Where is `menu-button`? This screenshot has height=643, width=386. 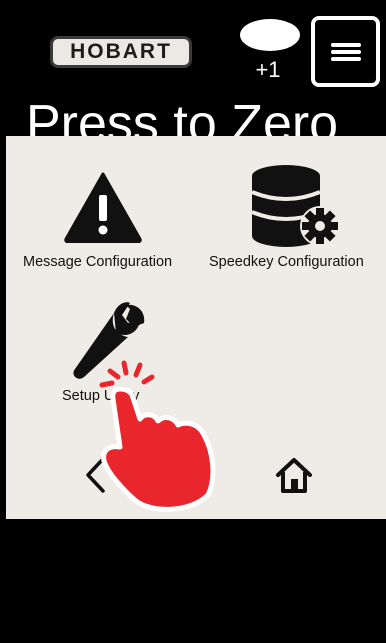 menu-button is located at coordinates (345, 51).